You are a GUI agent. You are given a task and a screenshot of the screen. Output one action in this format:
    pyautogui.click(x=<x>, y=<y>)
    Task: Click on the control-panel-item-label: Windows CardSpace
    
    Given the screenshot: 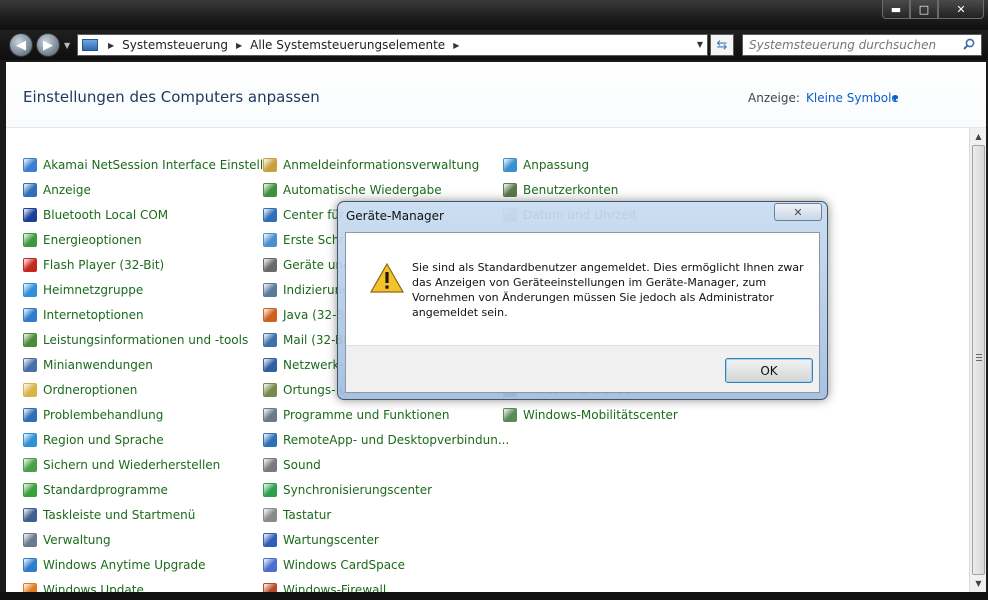 What is the action you would take?
    pyautogui.click(x=344, y=564)
    